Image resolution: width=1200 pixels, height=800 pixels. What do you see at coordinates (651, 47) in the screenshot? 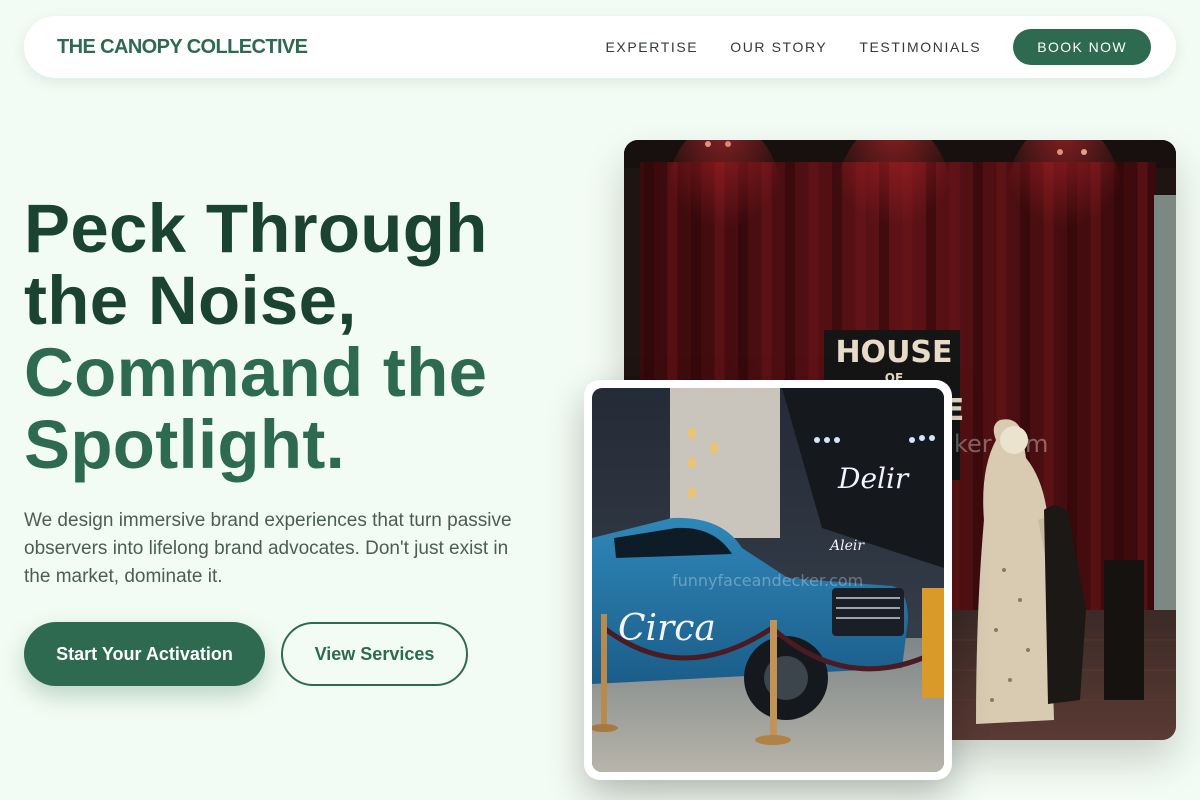
I see `nav-link-expertise: EXPERTISE` at bounding box center [651, 47].